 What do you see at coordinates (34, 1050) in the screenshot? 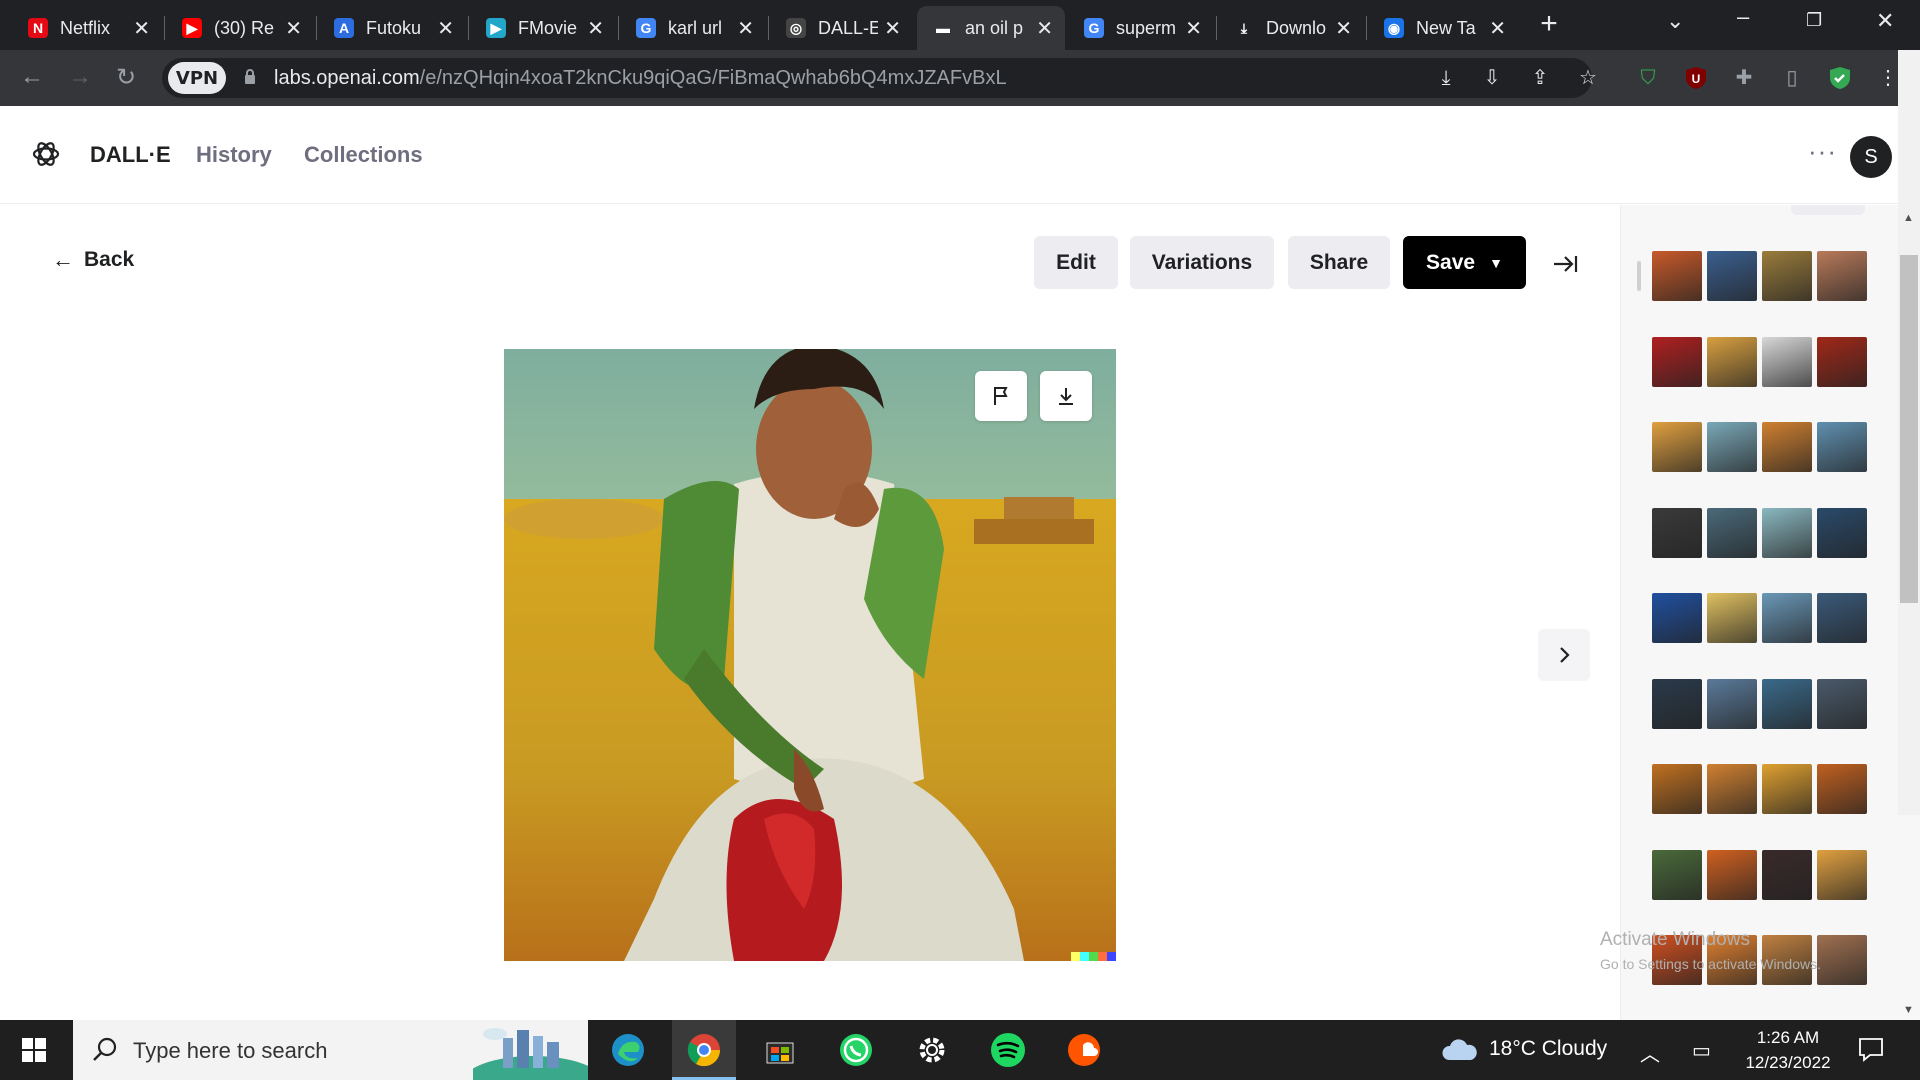
I see `windows-start-icon` at bounding box center [34, 1050].